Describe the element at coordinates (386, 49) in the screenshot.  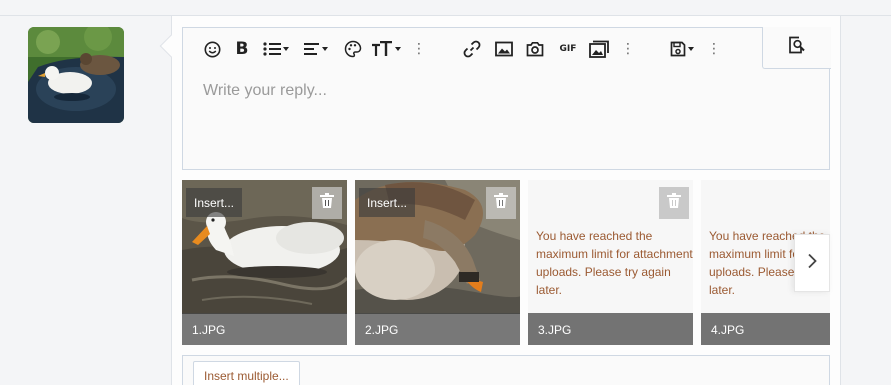
I see `text-size-icon` at that location.